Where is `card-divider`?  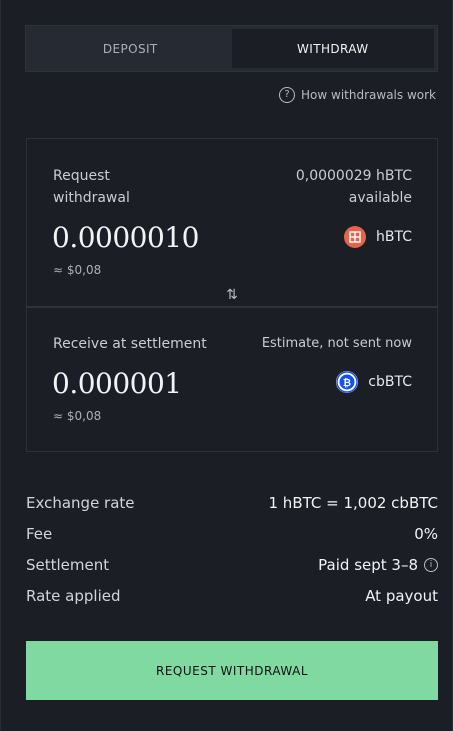
card-divider is located at coordinates (232, 307).